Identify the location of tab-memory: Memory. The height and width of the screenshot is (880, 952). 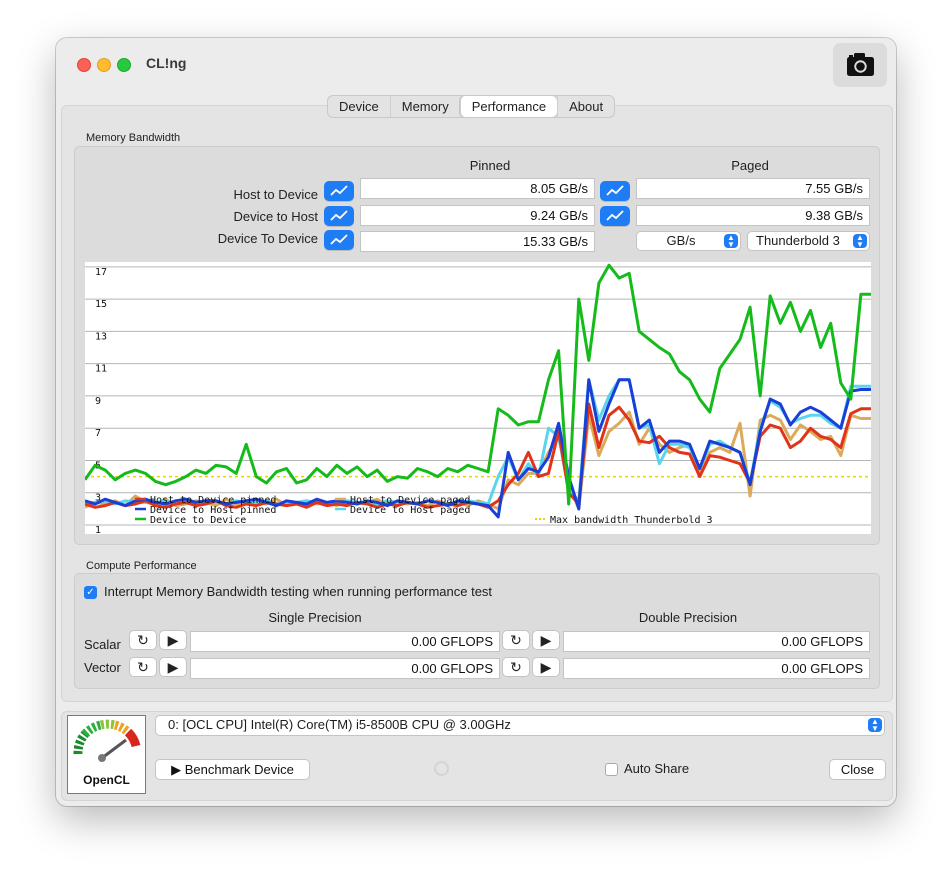
(424, 106).